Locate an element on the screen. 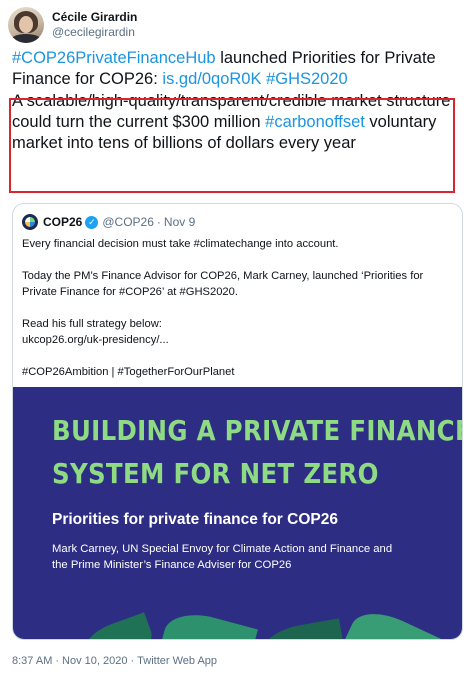 Image resolution: width=475 pixels, height=681 pixels. quoted-hashtags-line: #COP26Ambition | #TogetherForOurPlanet is located at coordinates (128, 372).